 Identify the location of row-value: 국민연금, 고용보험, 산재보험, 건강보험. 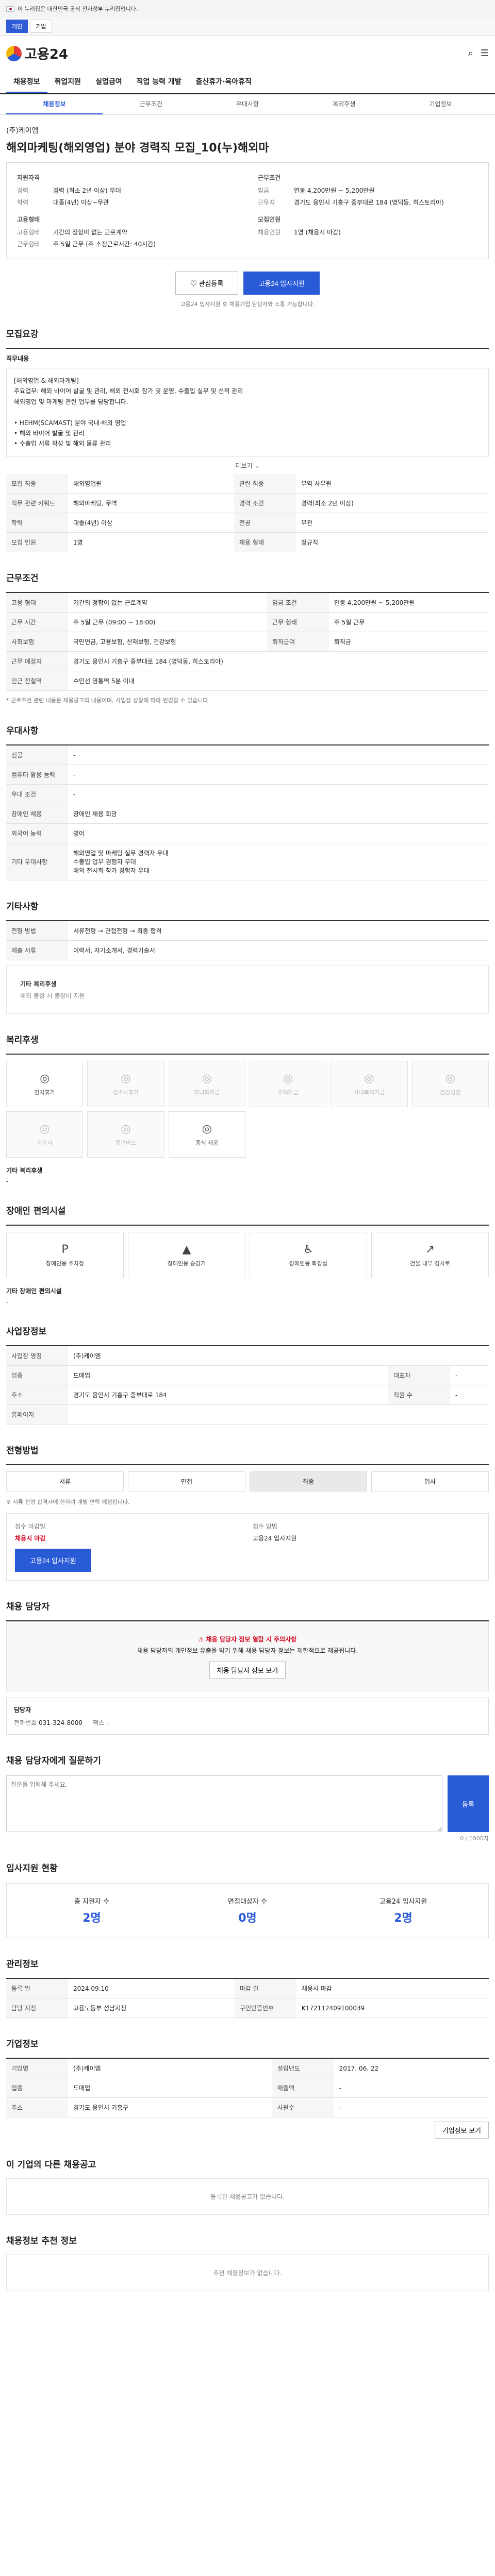
(167, 642).